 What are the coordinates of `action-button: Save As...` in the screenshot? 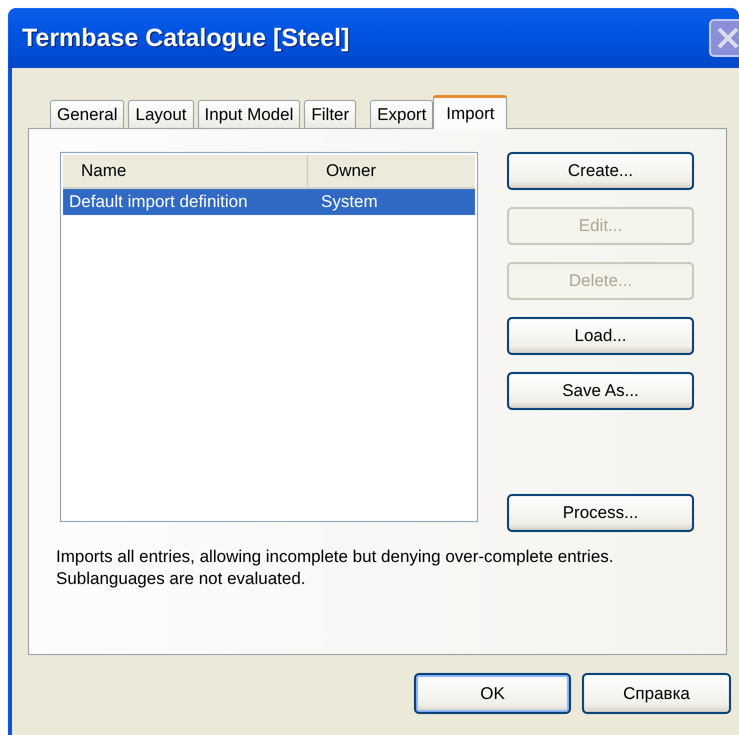 It's located at (600, 391).